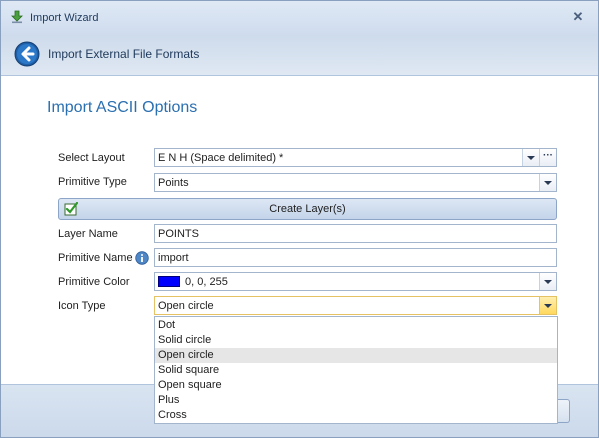 The height and width of the screenshot is (438, 599). Describe the element at coordinates (186, 306) in the screenshot. I see `icon-type-value: Open circle` at that location.